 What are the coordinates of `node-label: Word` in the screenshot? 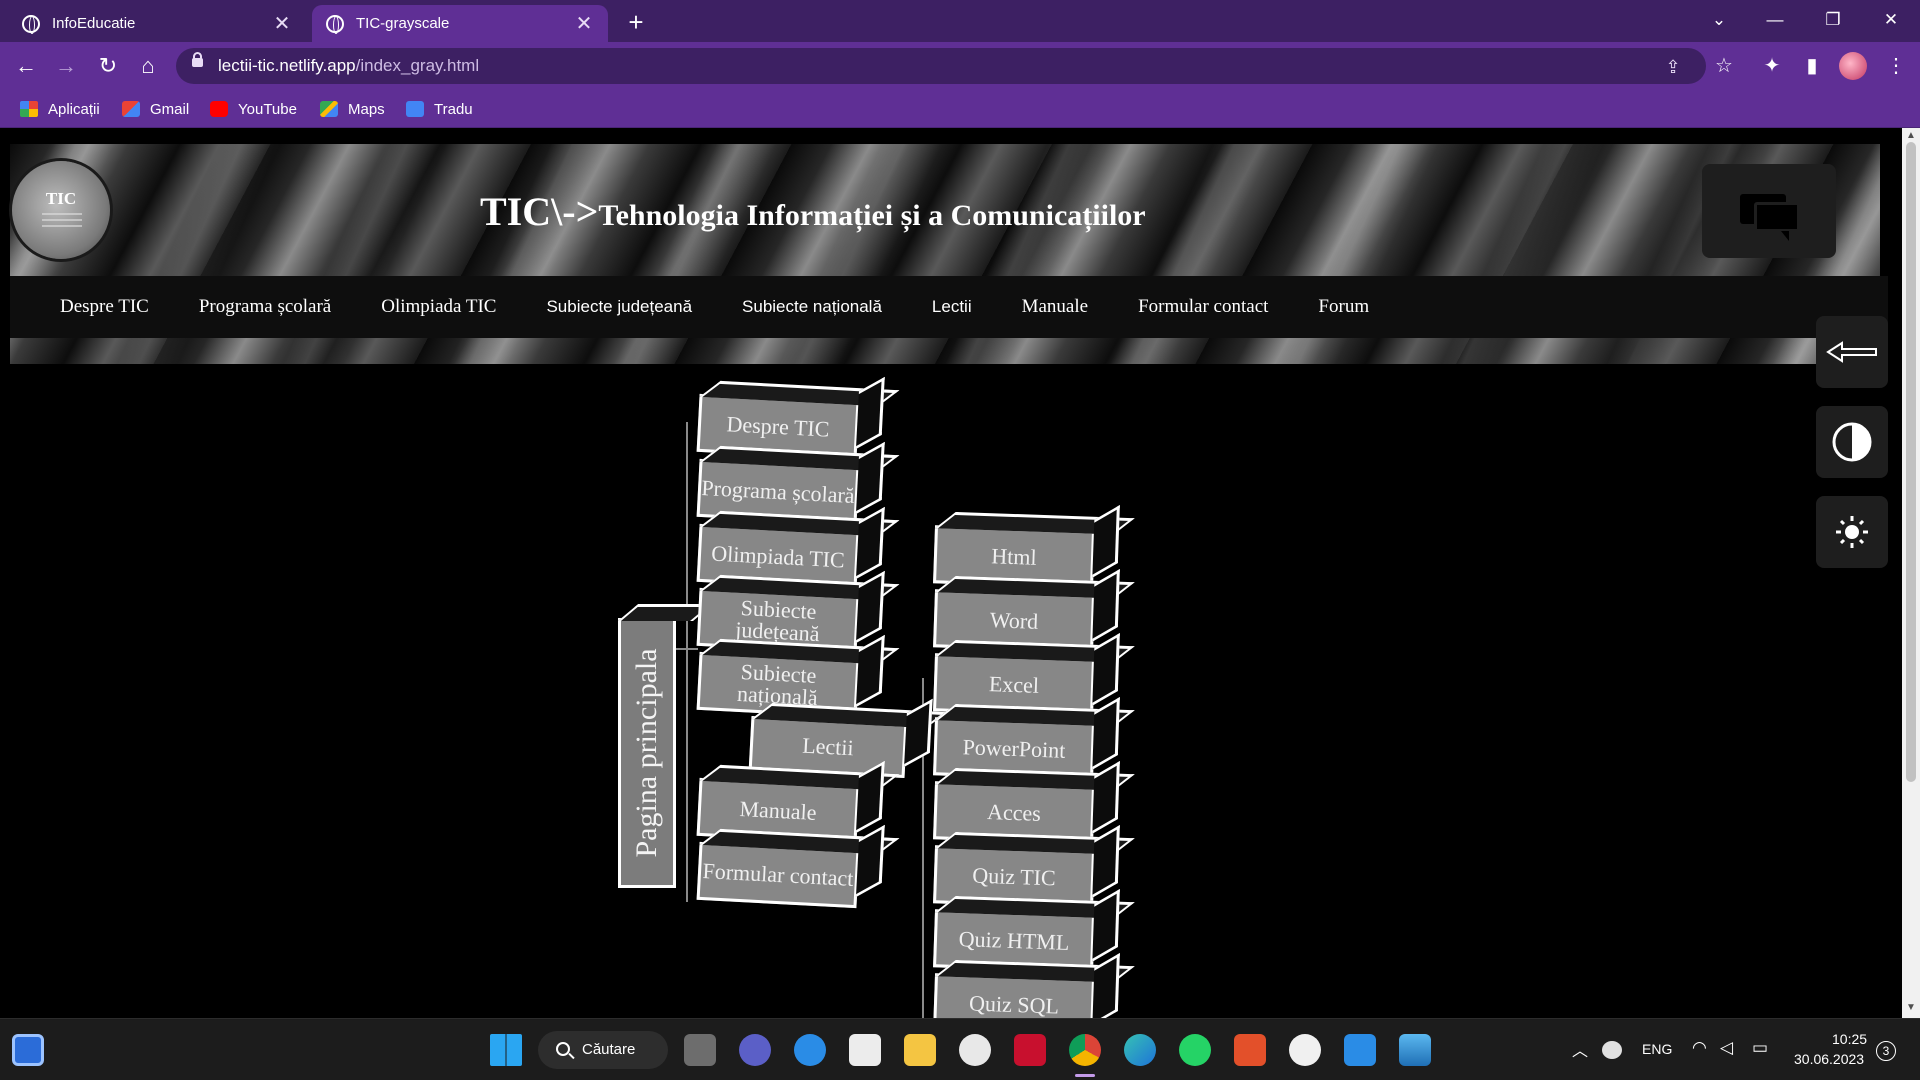 It's located at (1014, 620).